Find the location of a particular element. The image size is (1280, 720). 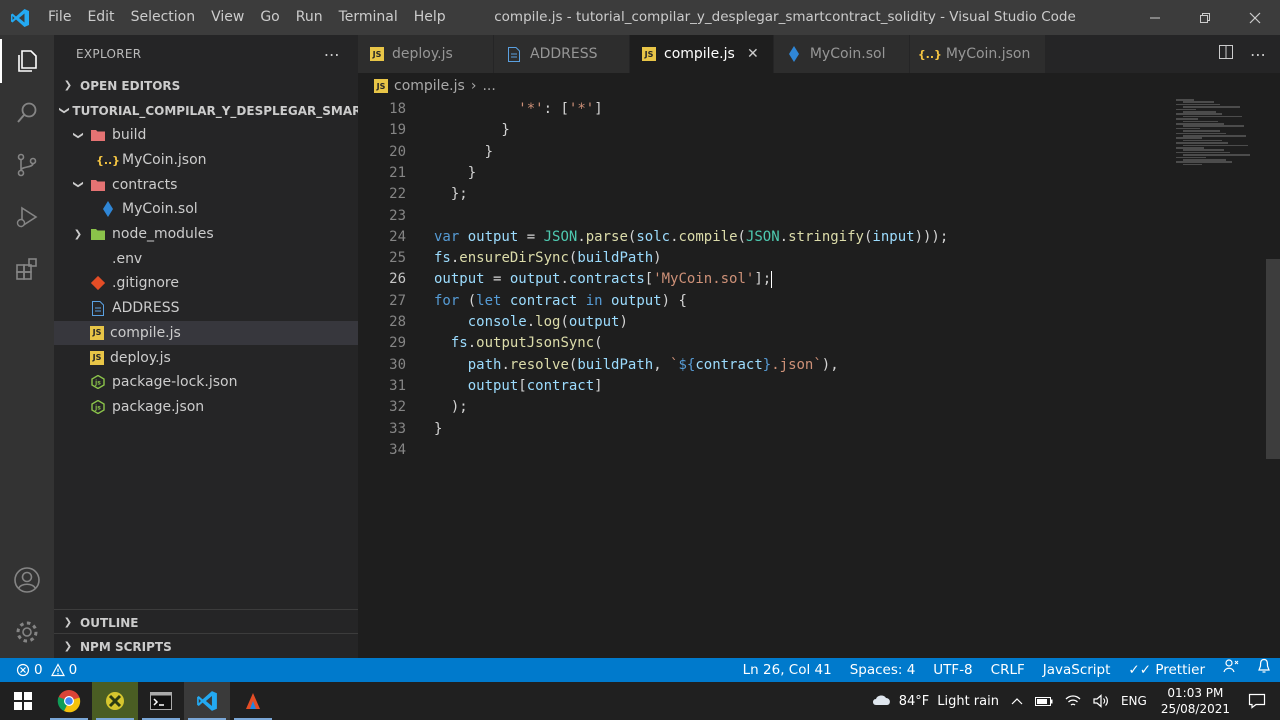

line-ending: CRLF is located at coordinates (1008, 670).